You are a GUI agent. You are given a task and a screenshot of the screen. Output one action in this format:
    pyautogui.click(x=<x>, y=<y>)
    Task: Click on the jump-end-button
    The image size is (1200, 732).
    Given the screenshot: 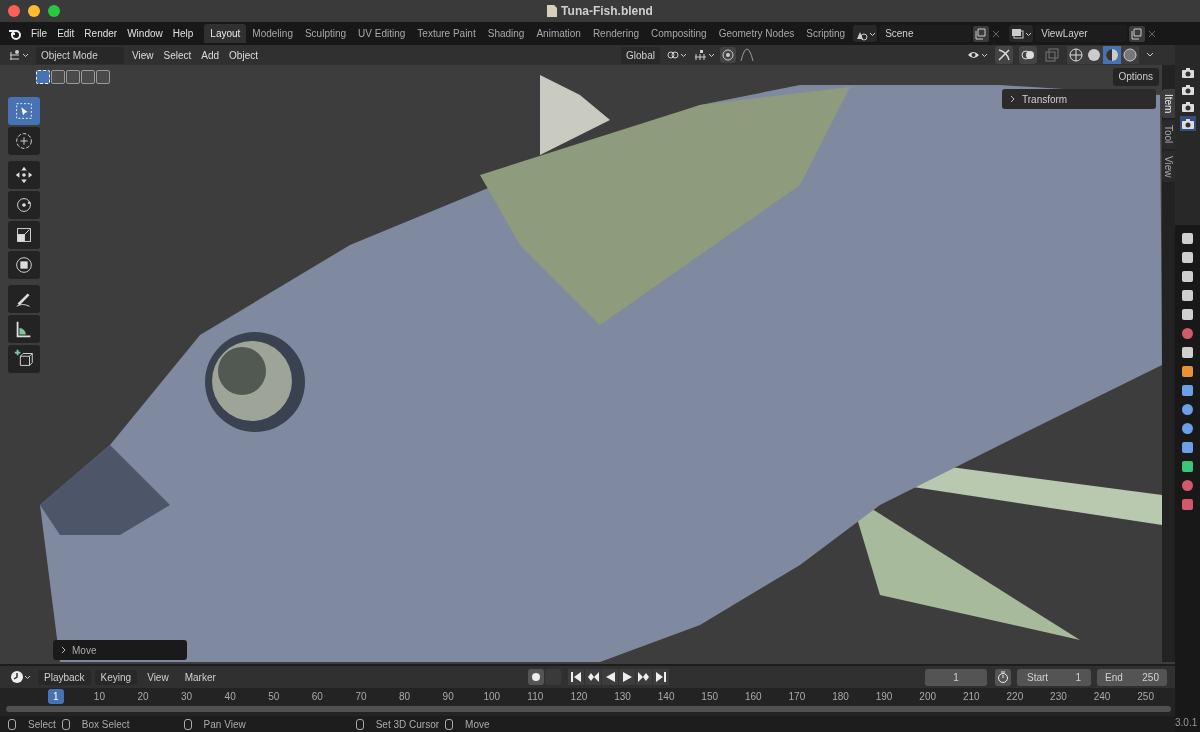 What is the action you would take?
    pyautogui.click(x=660, y=677)
    